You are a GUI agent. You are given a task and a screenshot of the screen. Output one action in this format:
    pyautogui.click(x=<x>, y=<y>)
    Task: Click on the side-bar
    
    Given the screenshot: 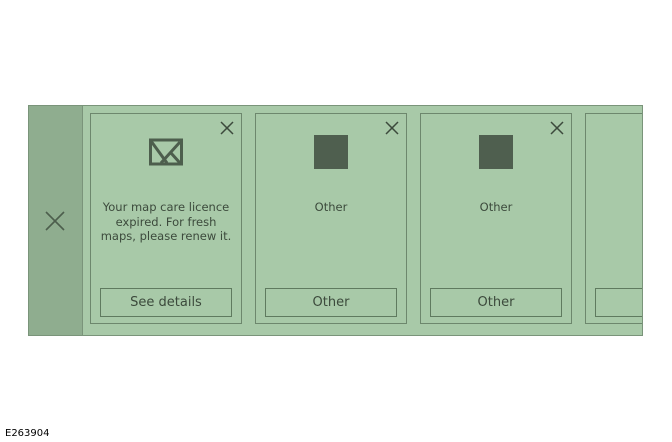 What is the action you would take?
    pyautogui.click(x=56, y=220)
    